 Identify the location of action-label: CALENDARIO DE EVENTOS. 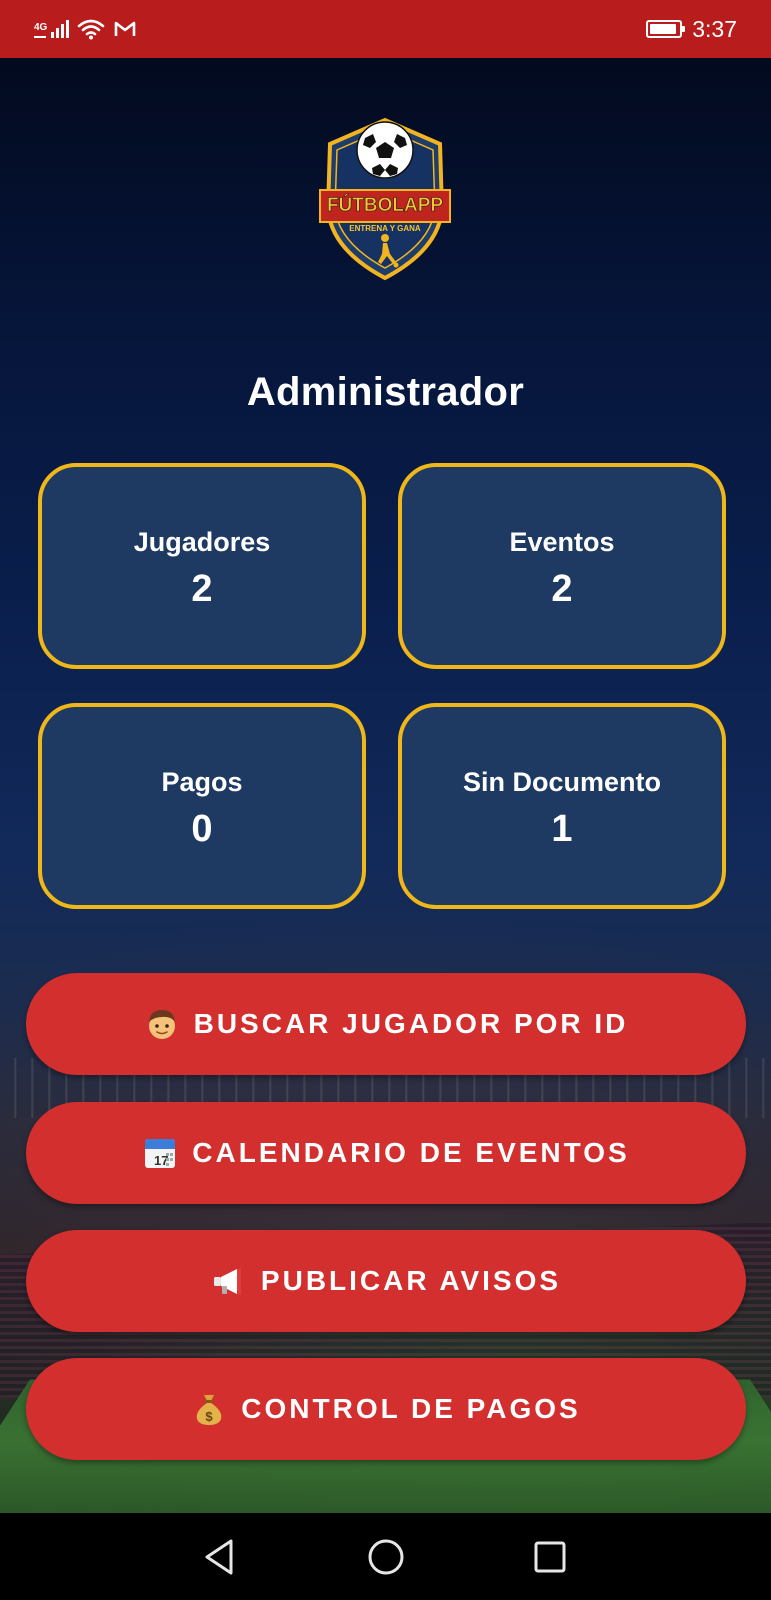
(411, 1152).